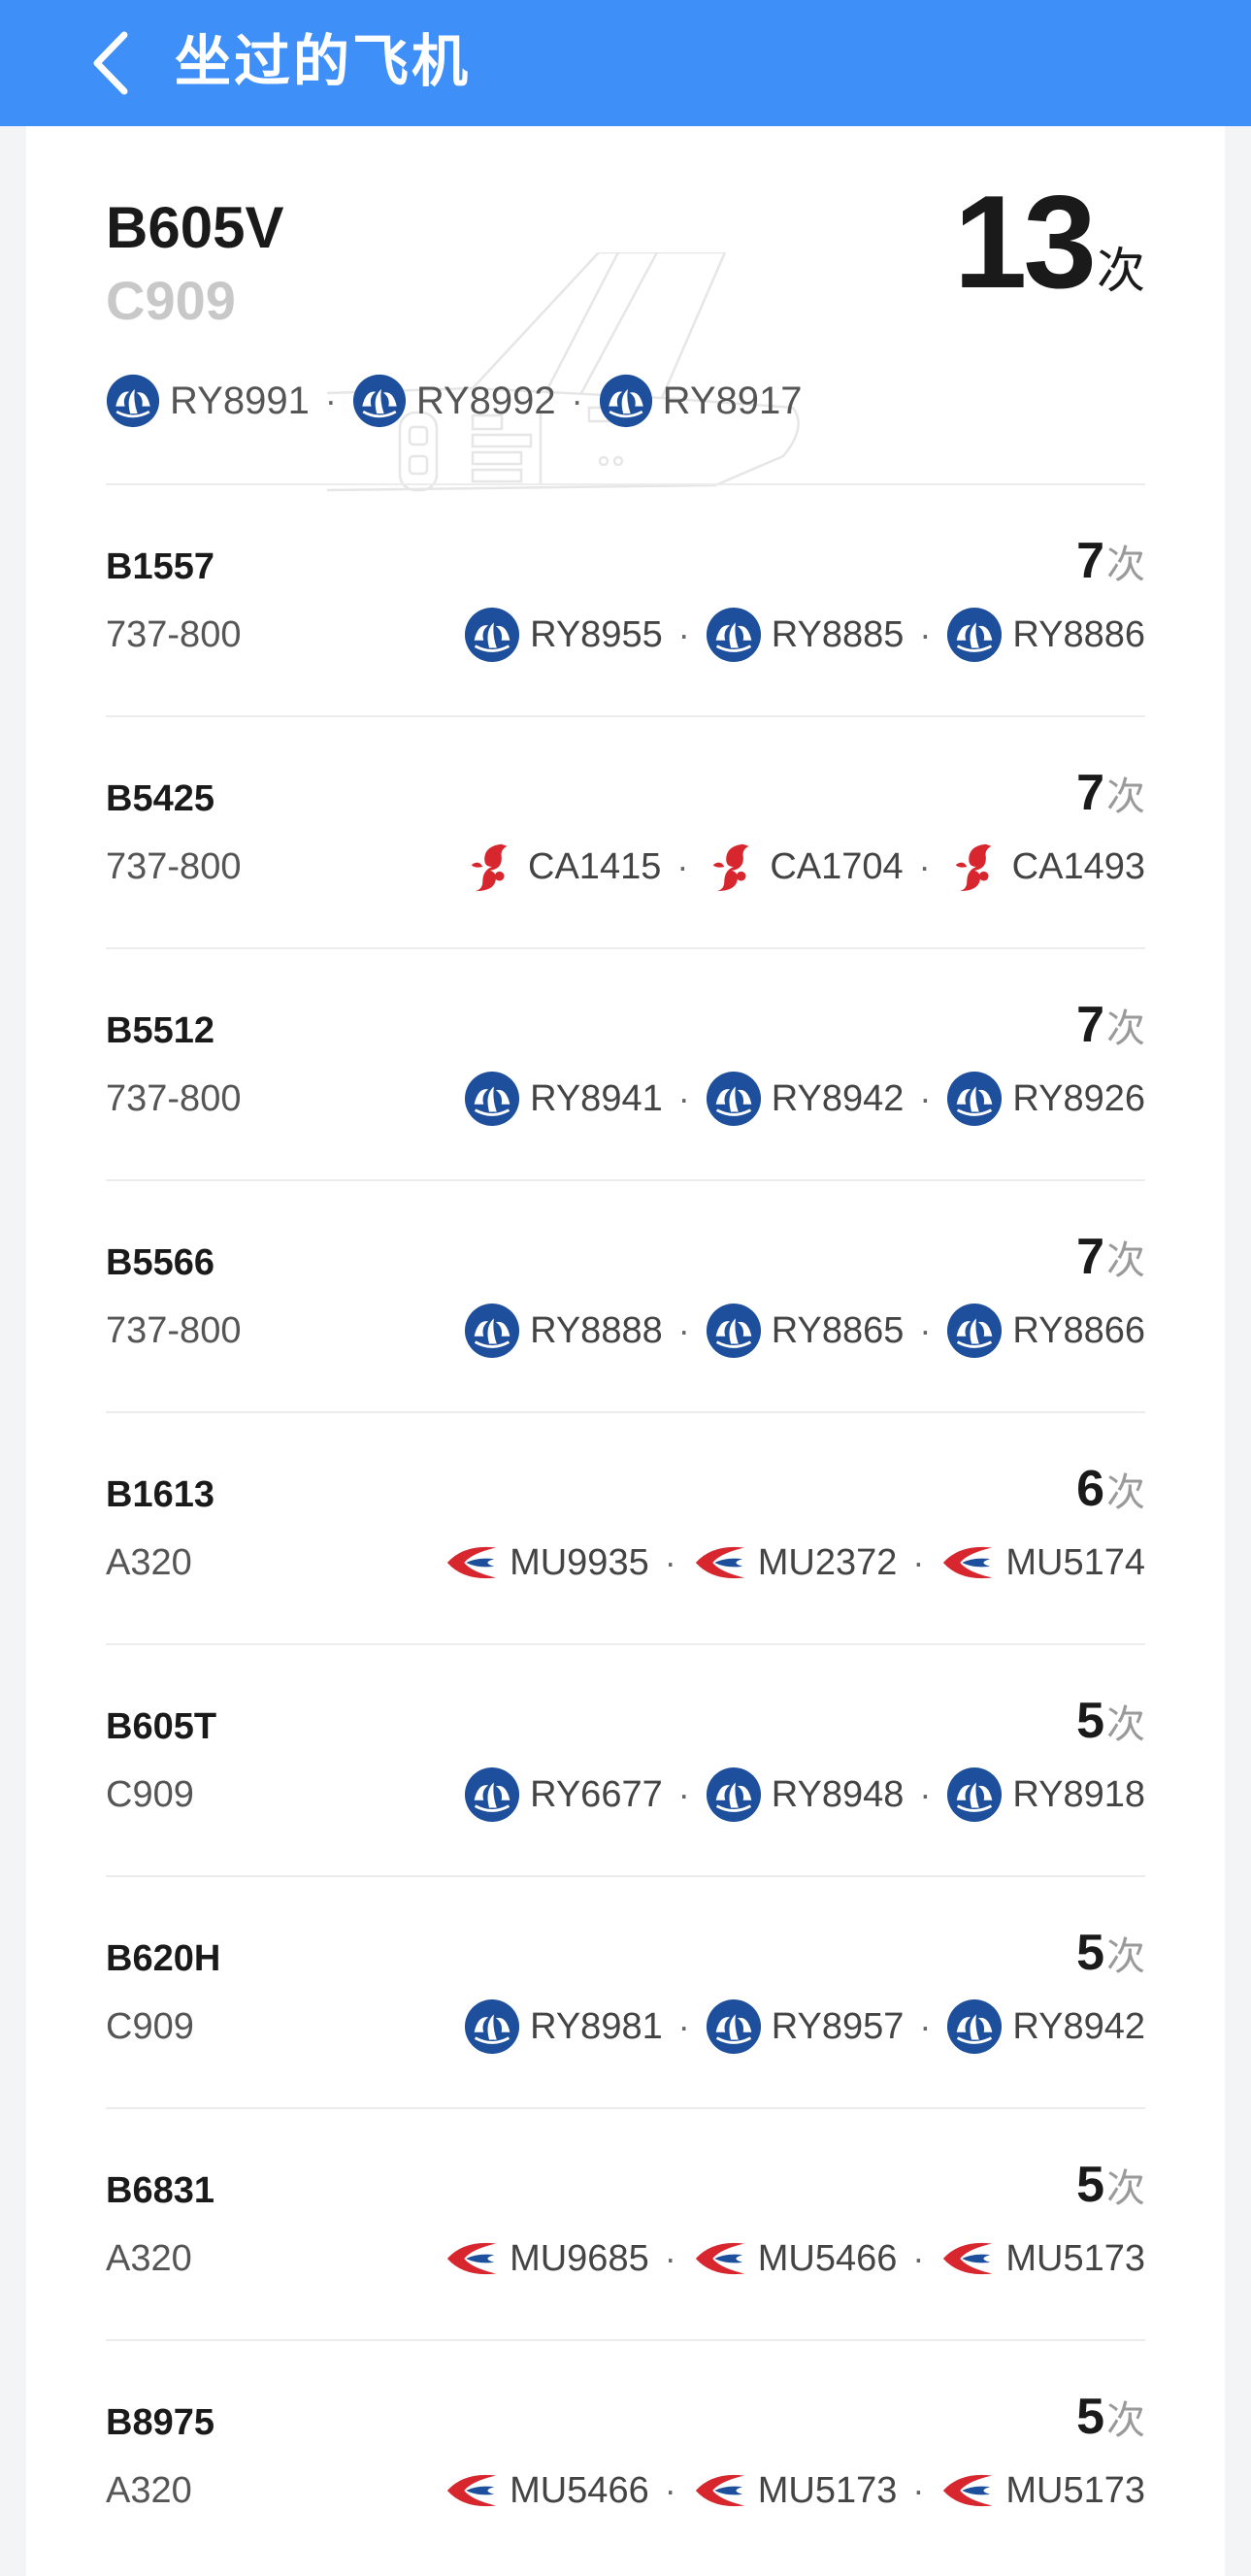  Describe the element at coordinates (1045, 867) in the screenshot. I see `flight-item: CA1493` at that location.